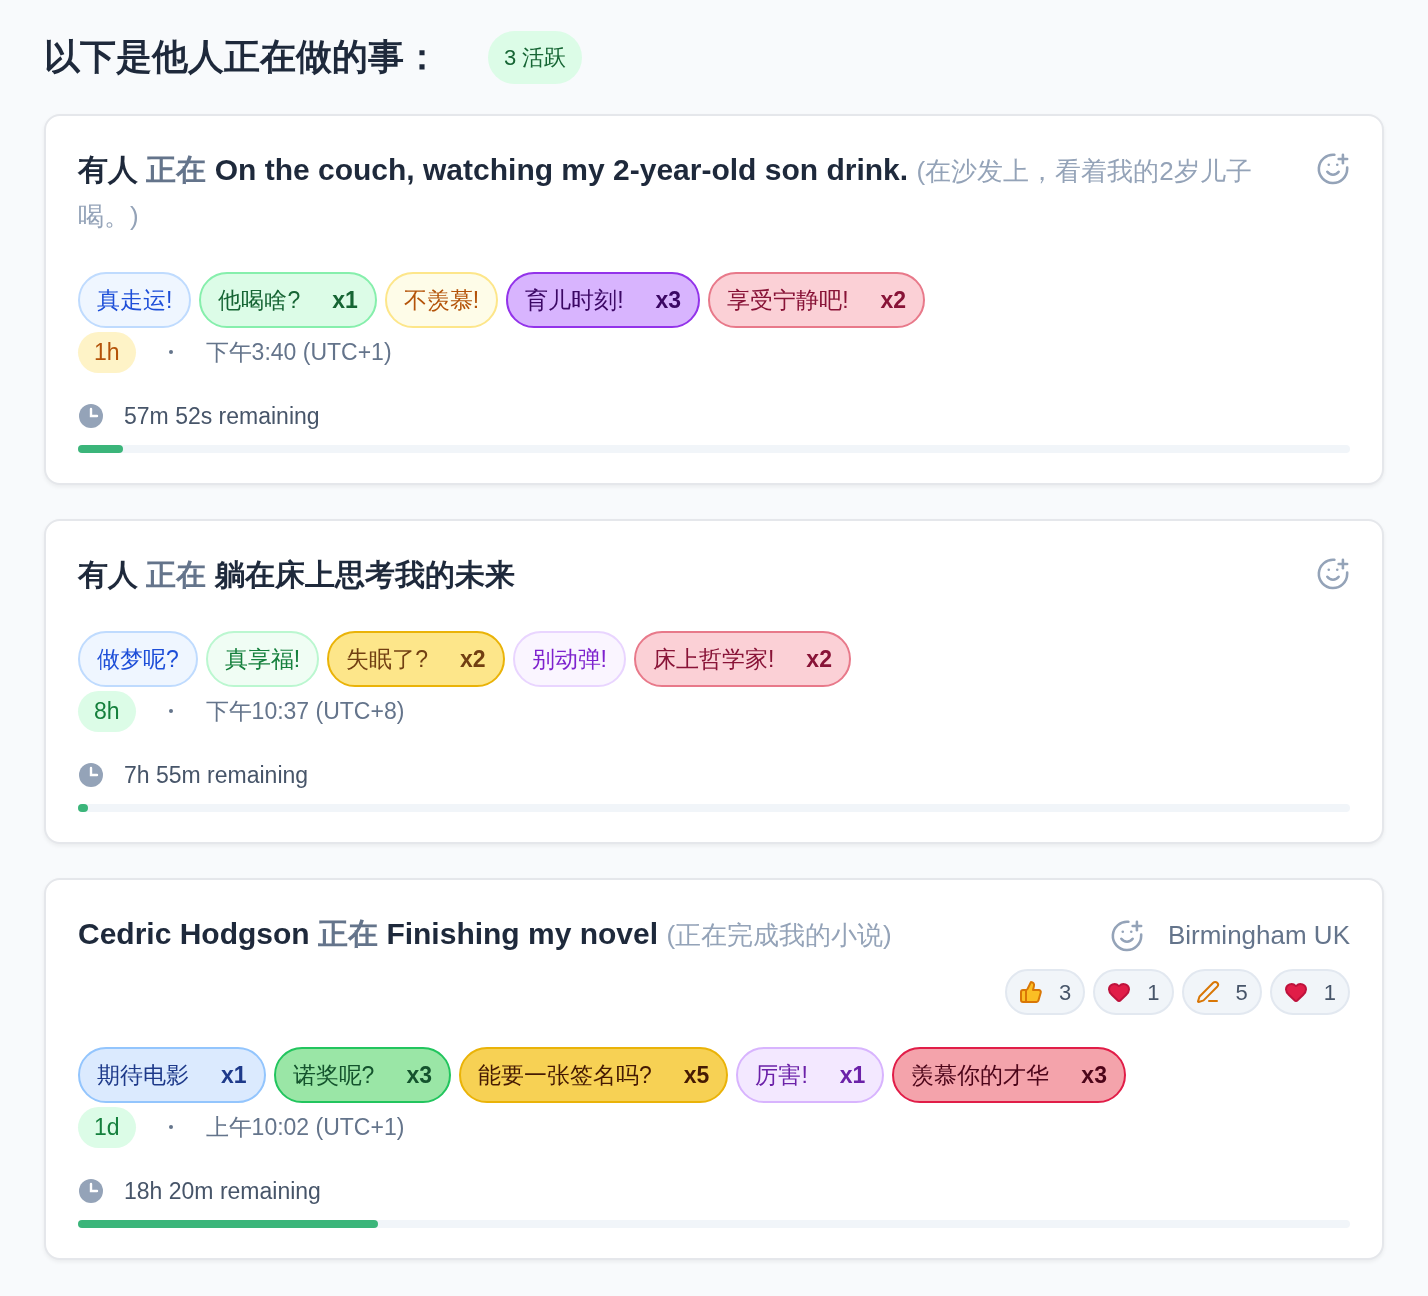  I want to click on remaining-text: 18h 20m remaining, so click(222, 1191).